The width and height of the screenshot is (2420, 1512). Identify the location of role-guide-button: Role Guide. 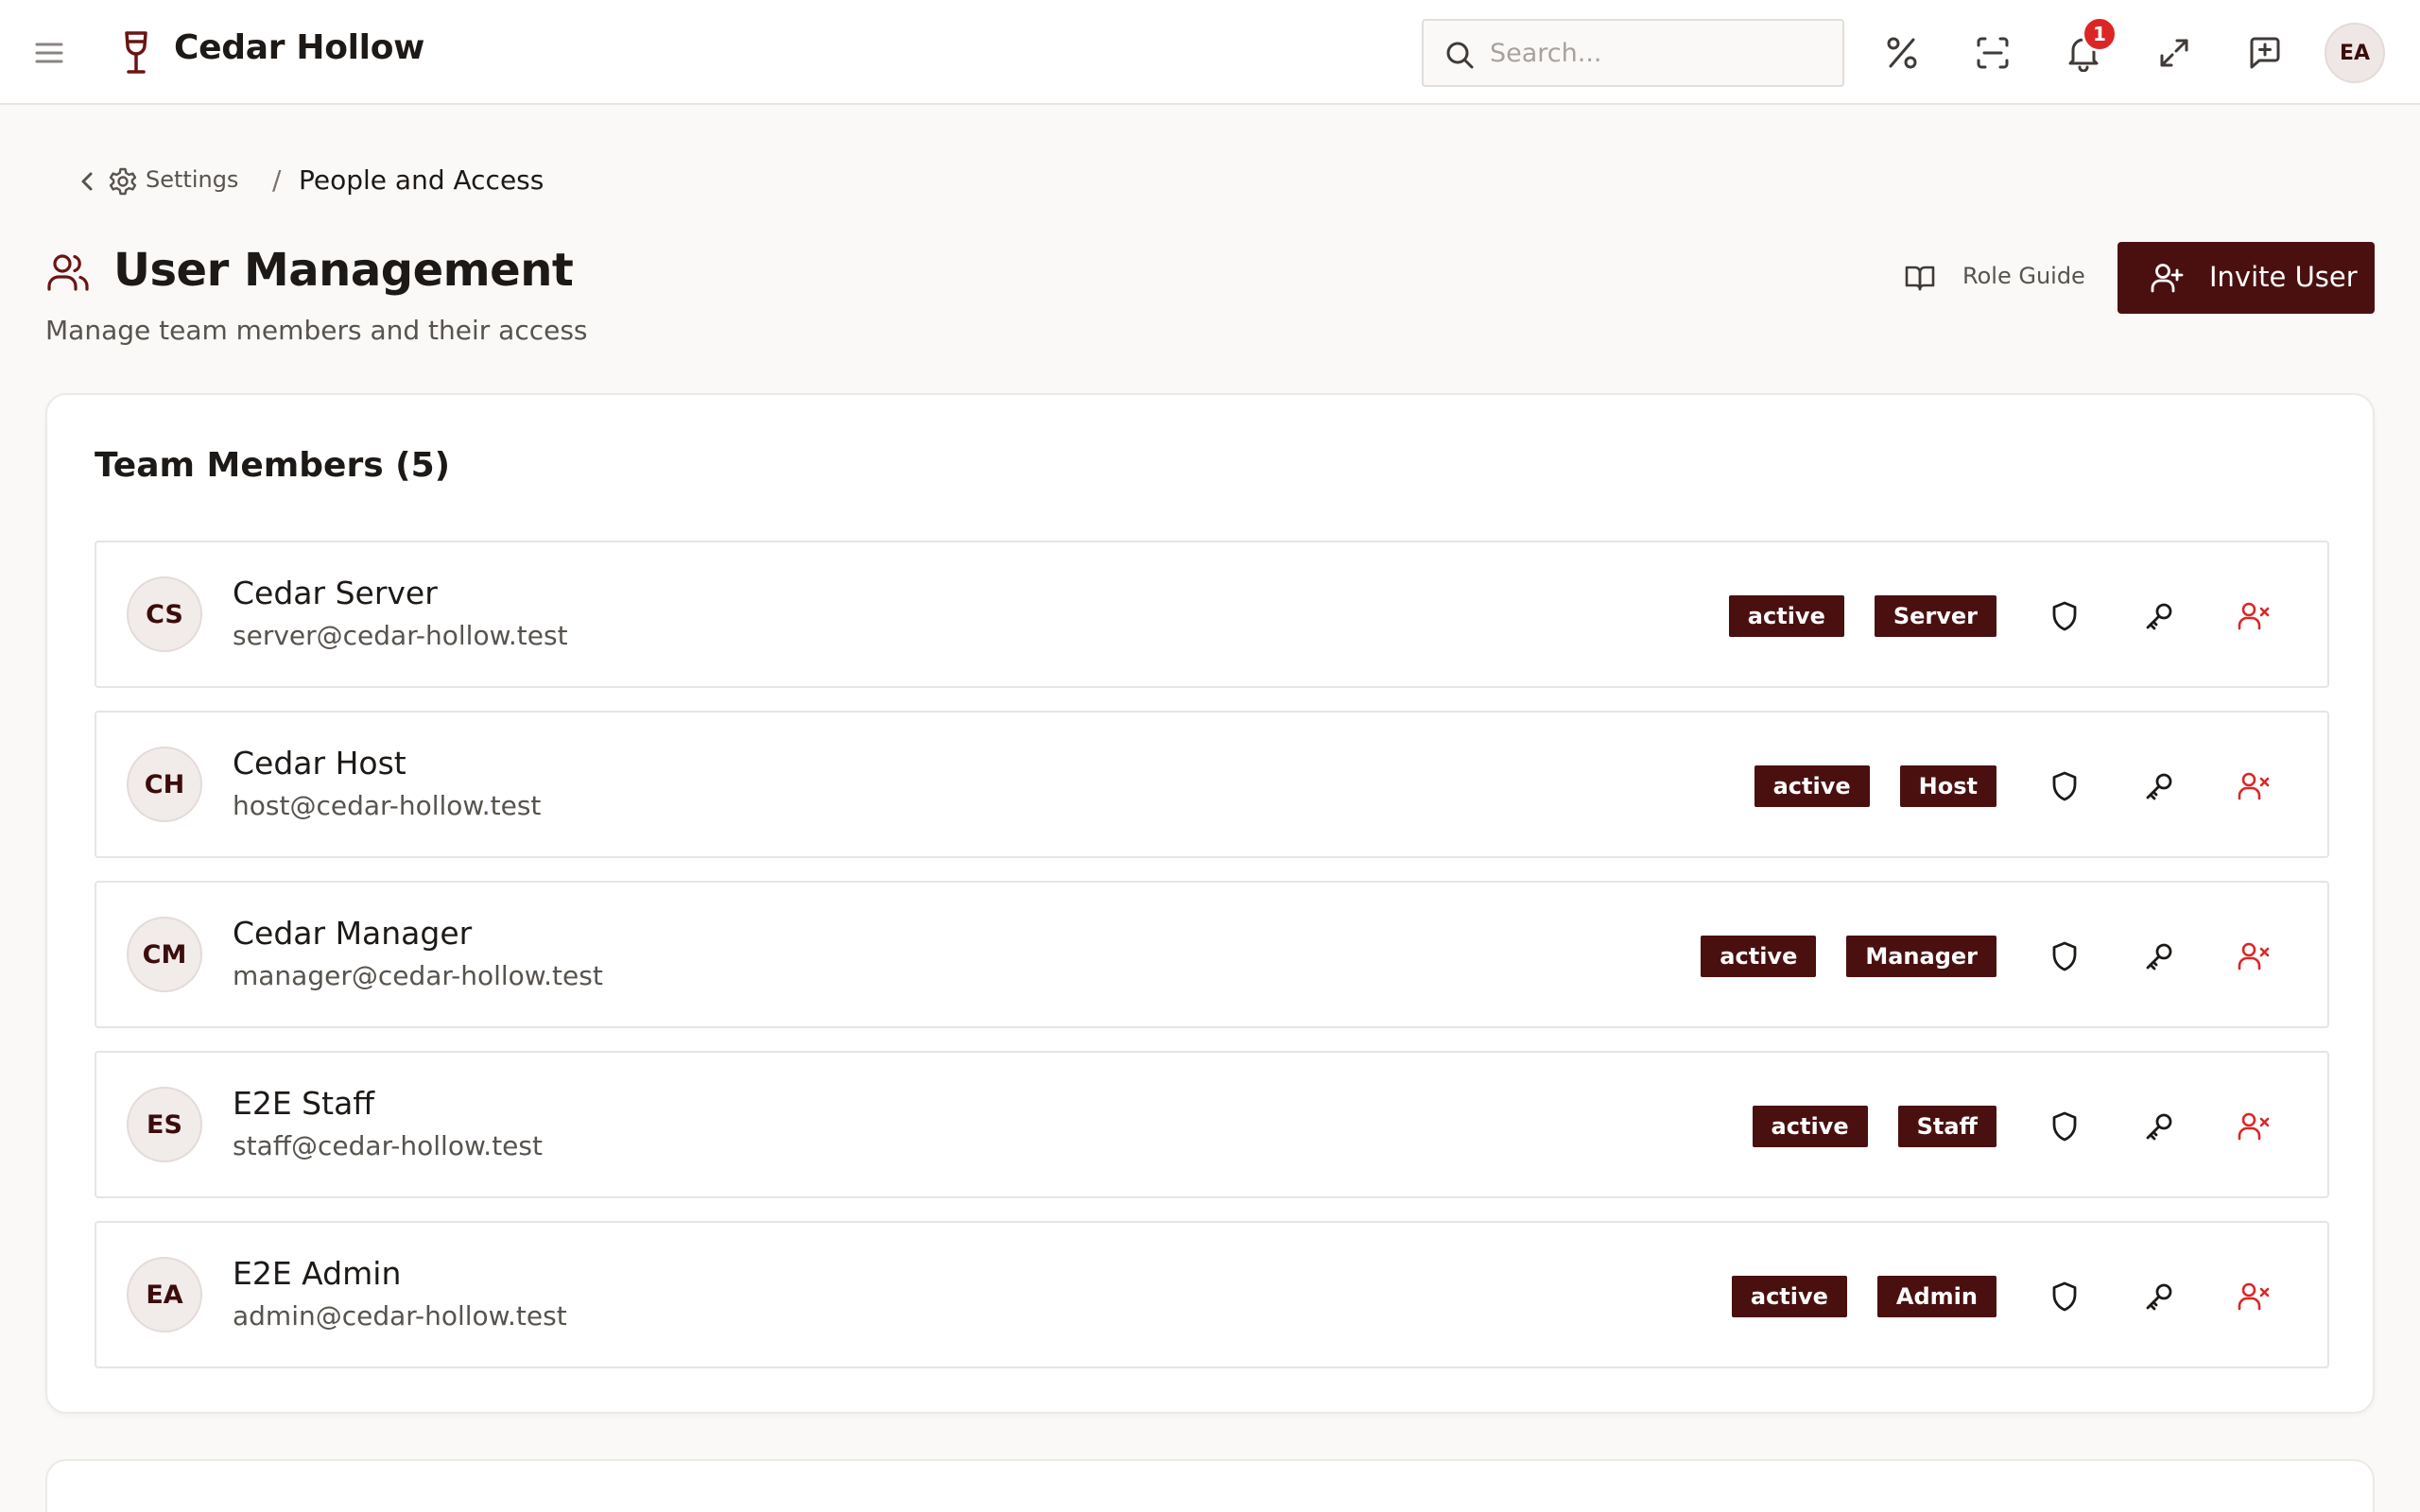
(1993, 278).